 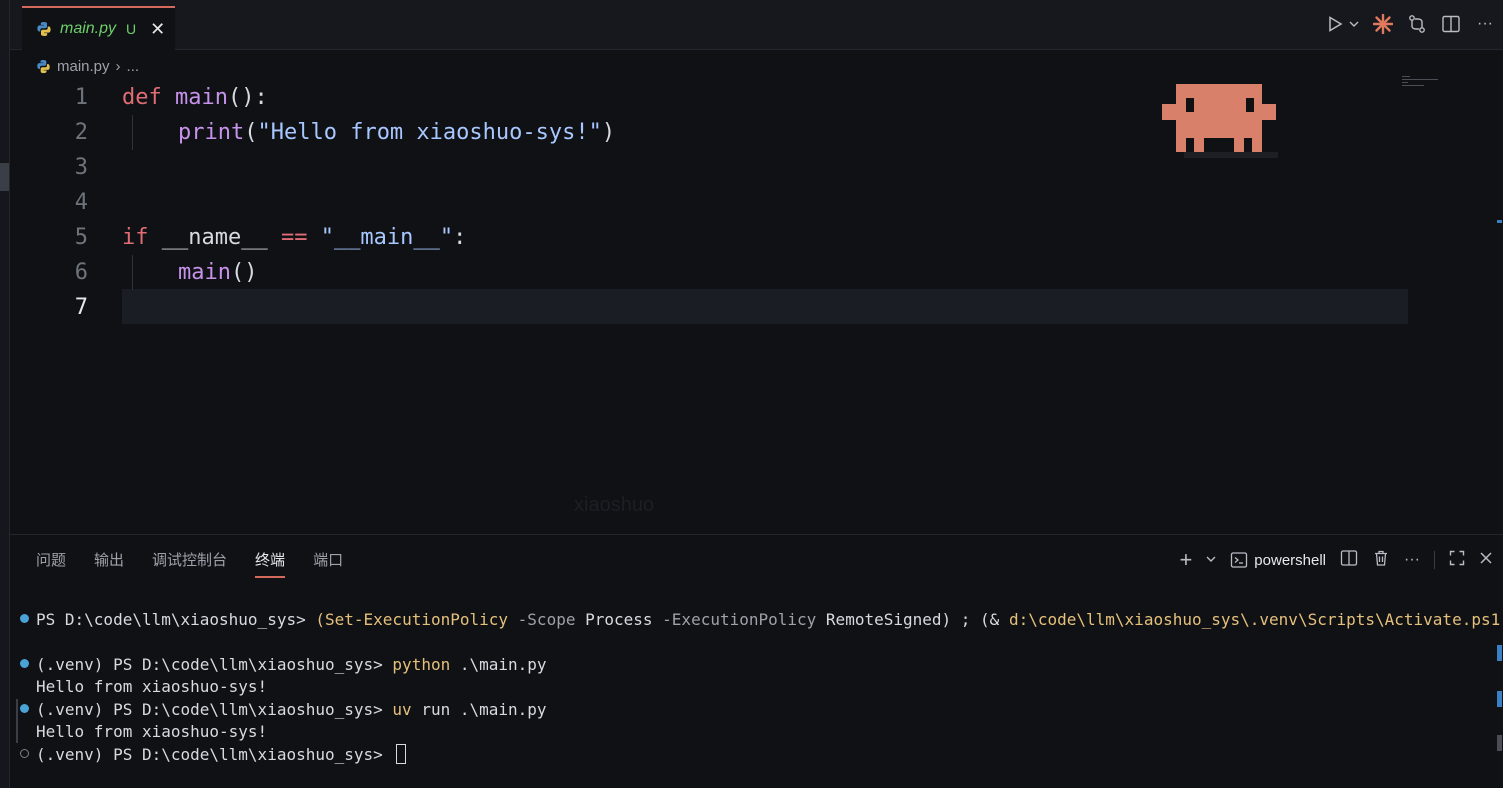 I want to click on minimap, so click(x=1422, y=86).